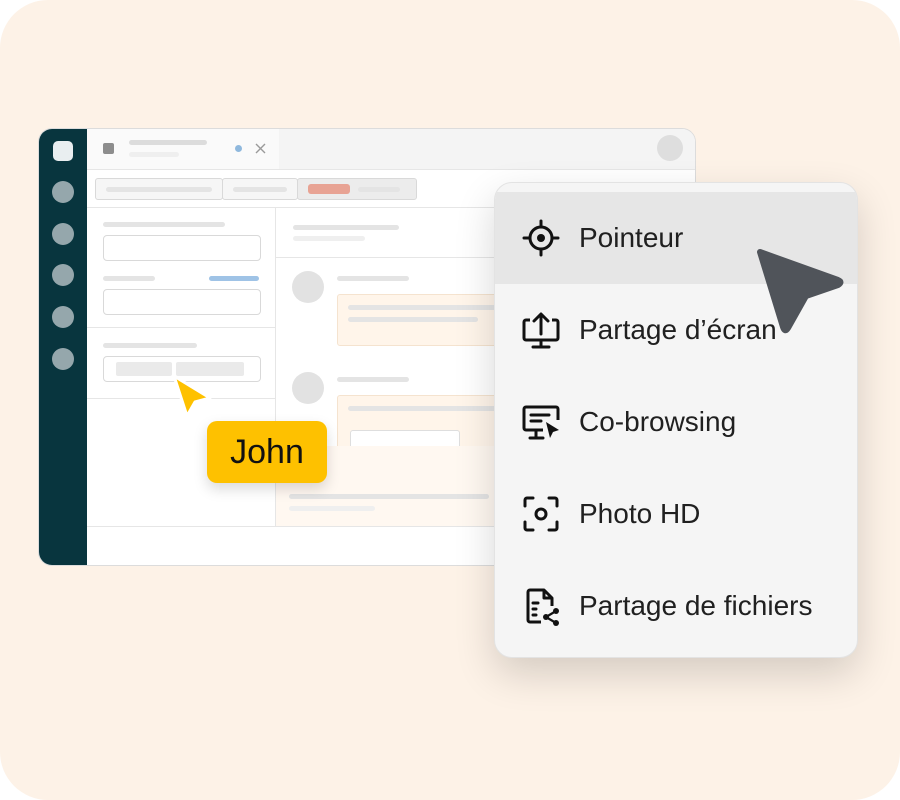 The width and height of the screenshot is (900, 800). I want to click on pointer-cursor-icon, so click(800, 291).